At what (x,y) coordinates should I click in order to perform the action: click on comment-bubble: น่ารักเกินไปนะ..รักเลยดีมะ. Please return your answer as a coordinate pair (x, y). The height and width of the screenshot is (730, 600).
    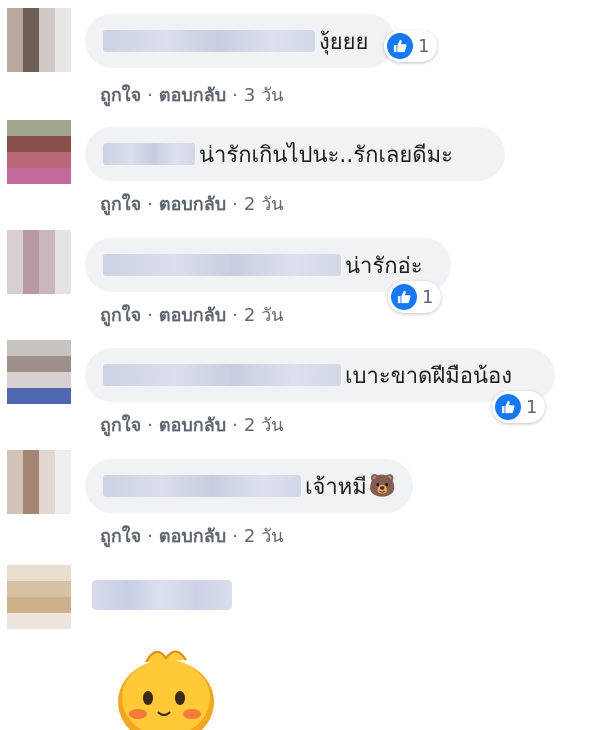
    Looking at the image, I should click on (295, 154).